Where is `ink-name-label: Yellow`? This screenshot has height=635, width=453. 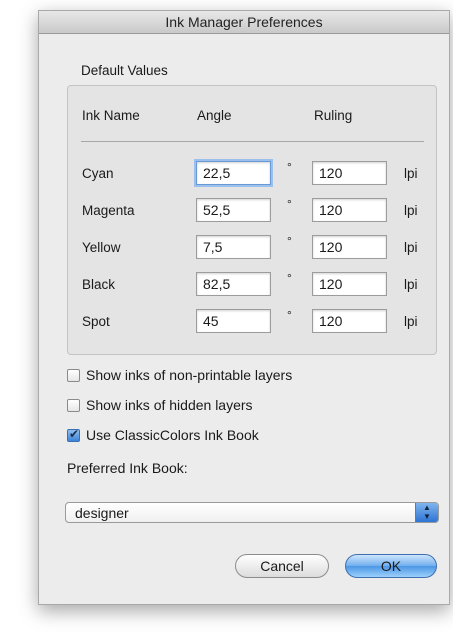 ink-name-label: Yellow is located at coordinates (101, 247).